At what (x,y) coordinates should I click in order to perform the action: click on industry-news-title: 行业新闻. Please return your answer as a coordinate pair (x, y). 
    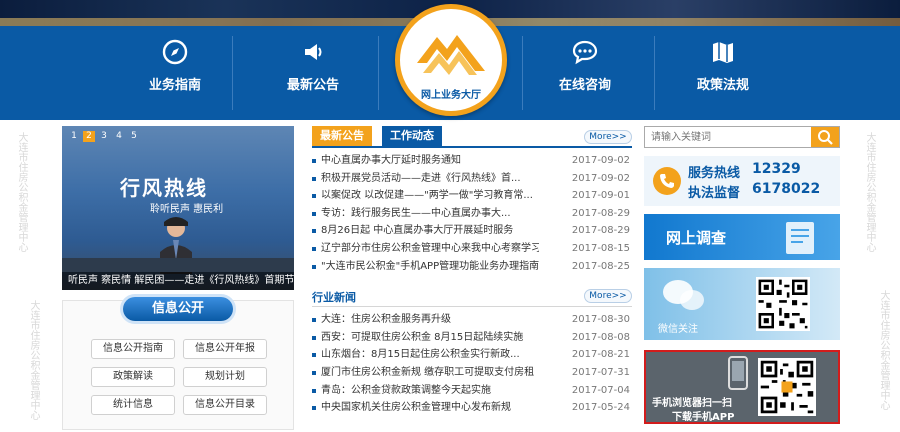
    Looking at the image, I should click on (334, 298).